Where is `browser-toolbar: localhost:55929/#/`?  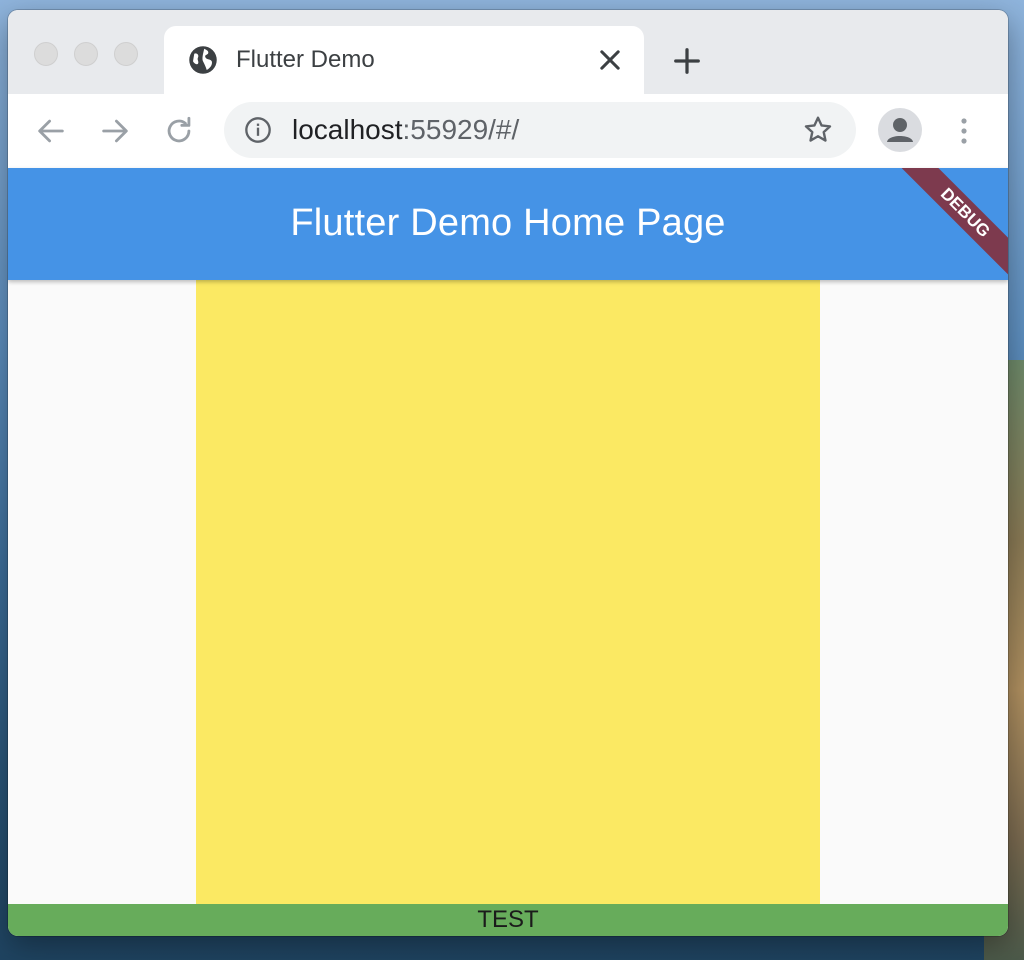 browser-toolbar: localhost:55929/#/ is located at coordinates (508, 131).